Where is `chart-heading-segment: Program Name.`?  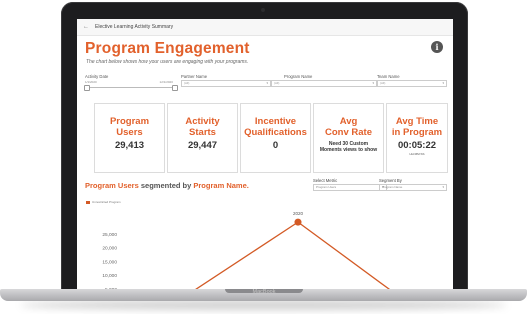 chart-heading-segment: Program Name. is located at coordinates (221, 185).